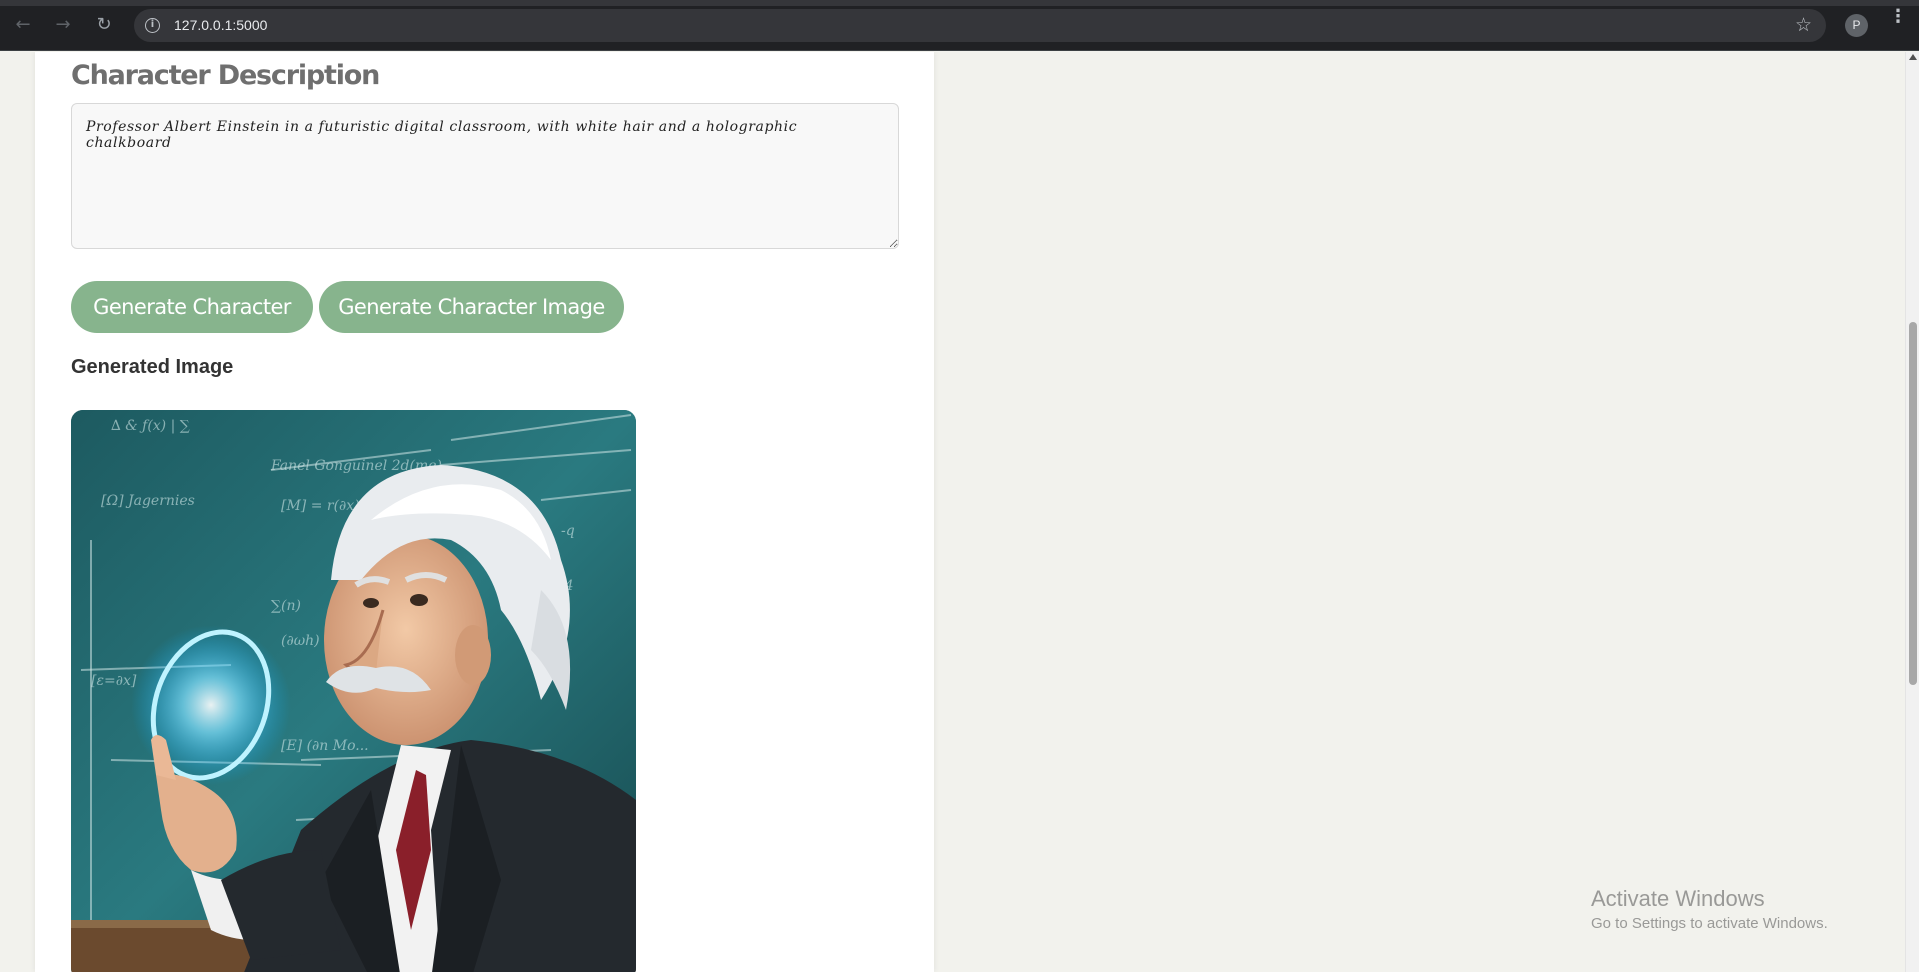  I want to click on browser-toolbar: ← → ↻ i 127.0.0.1:5000 ☆ P ⋮, so click(959, 25).